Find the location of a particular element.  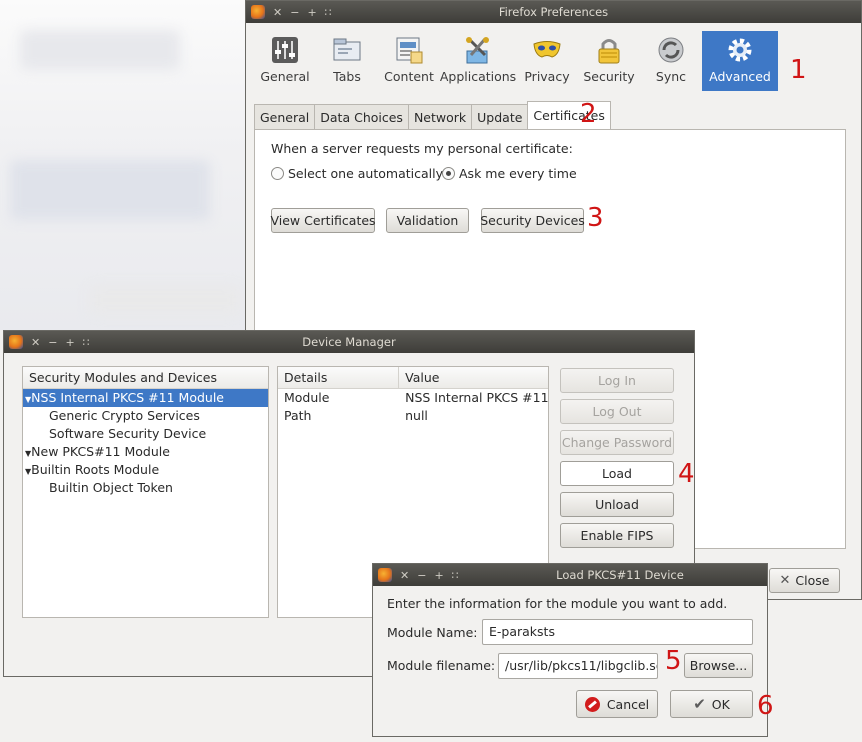

pref-tab-content-label: Content is located at coordinates (409, 76).